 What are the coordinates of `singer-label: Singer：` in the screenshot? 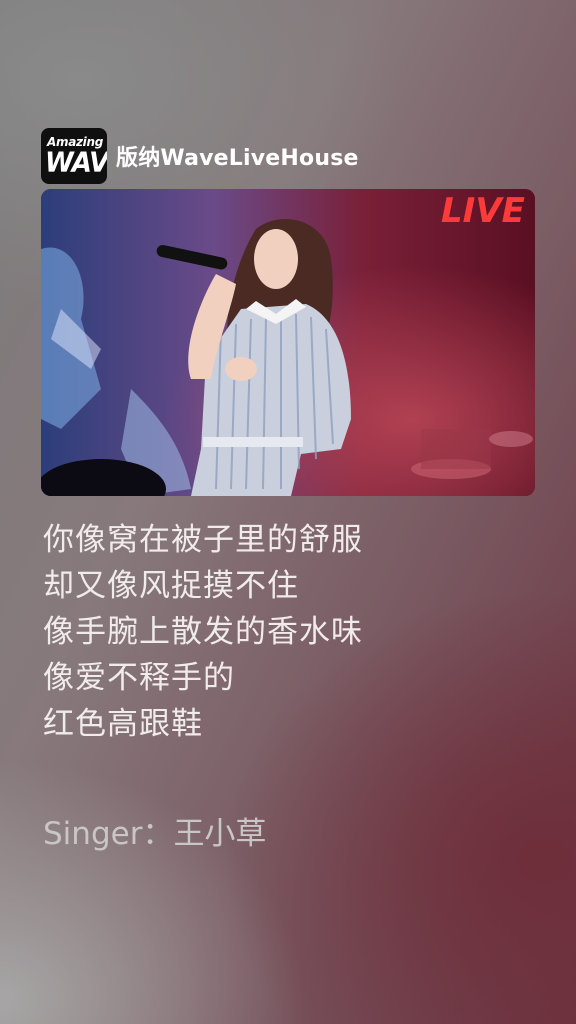 It's located at (108, 834).